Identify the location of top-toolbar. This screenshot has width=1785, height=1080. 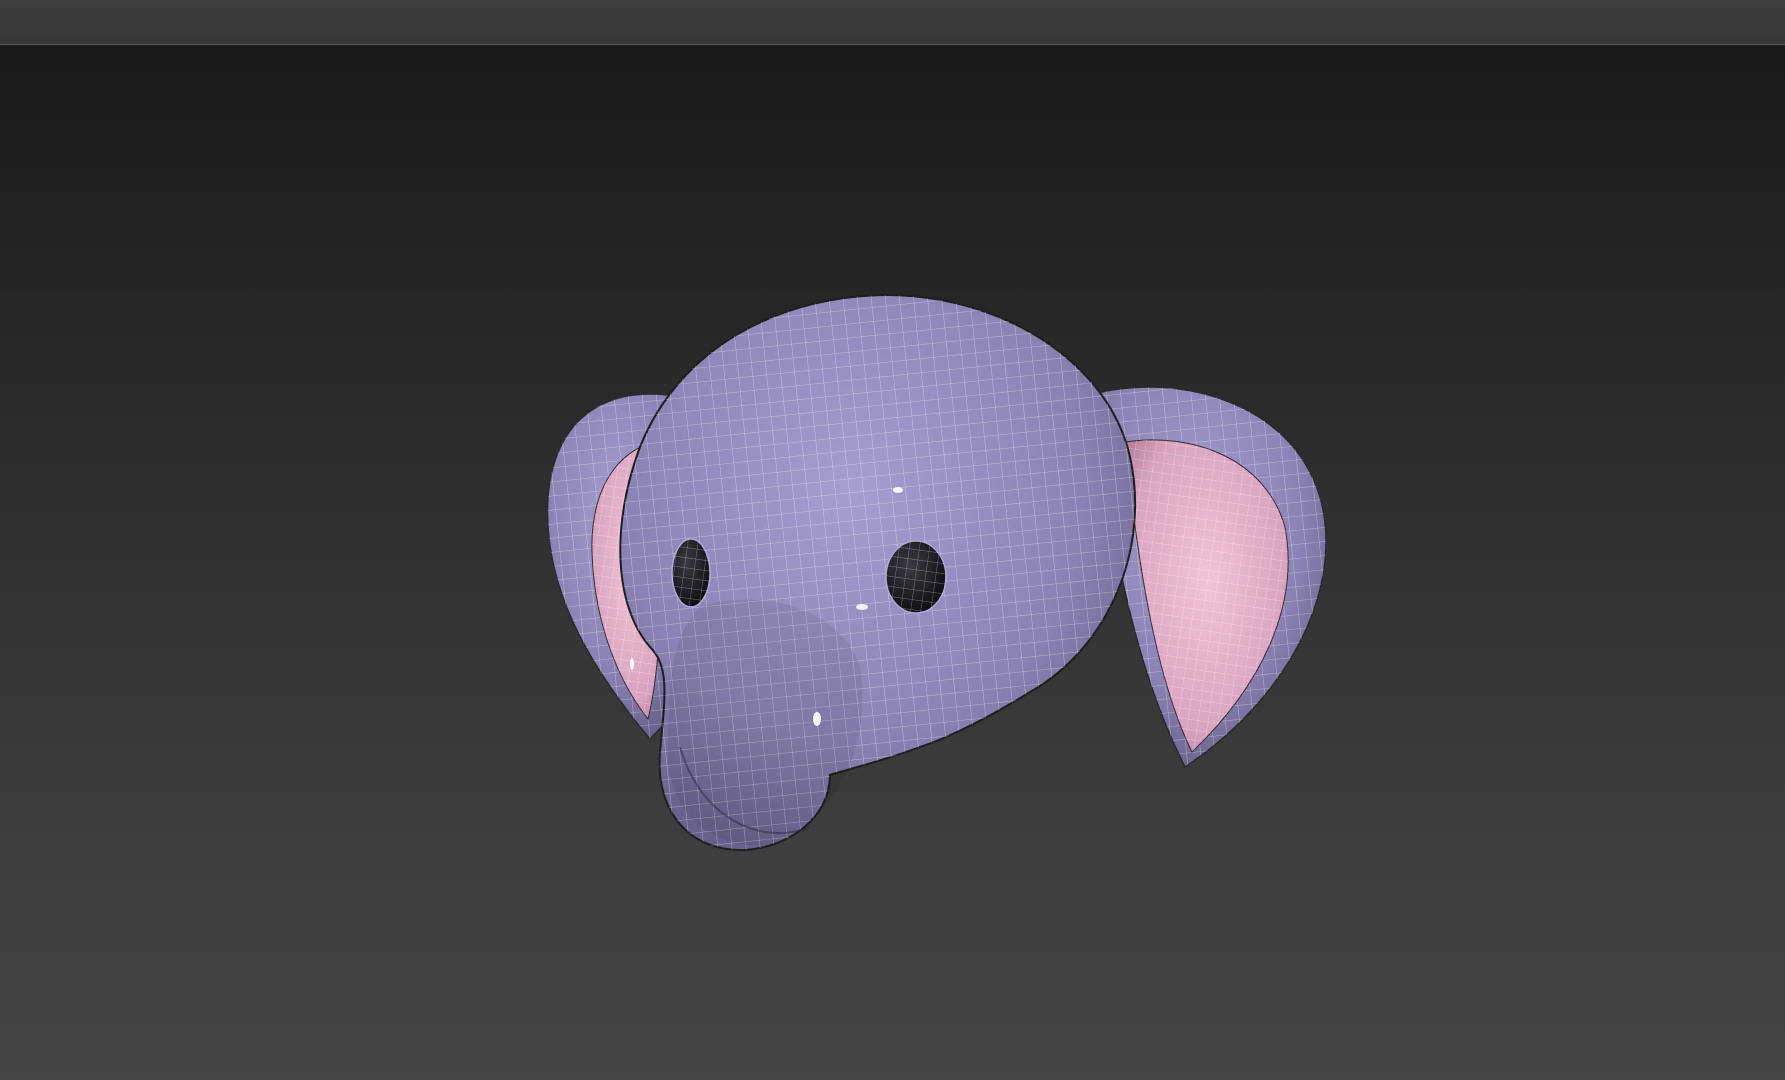
(892, 22).